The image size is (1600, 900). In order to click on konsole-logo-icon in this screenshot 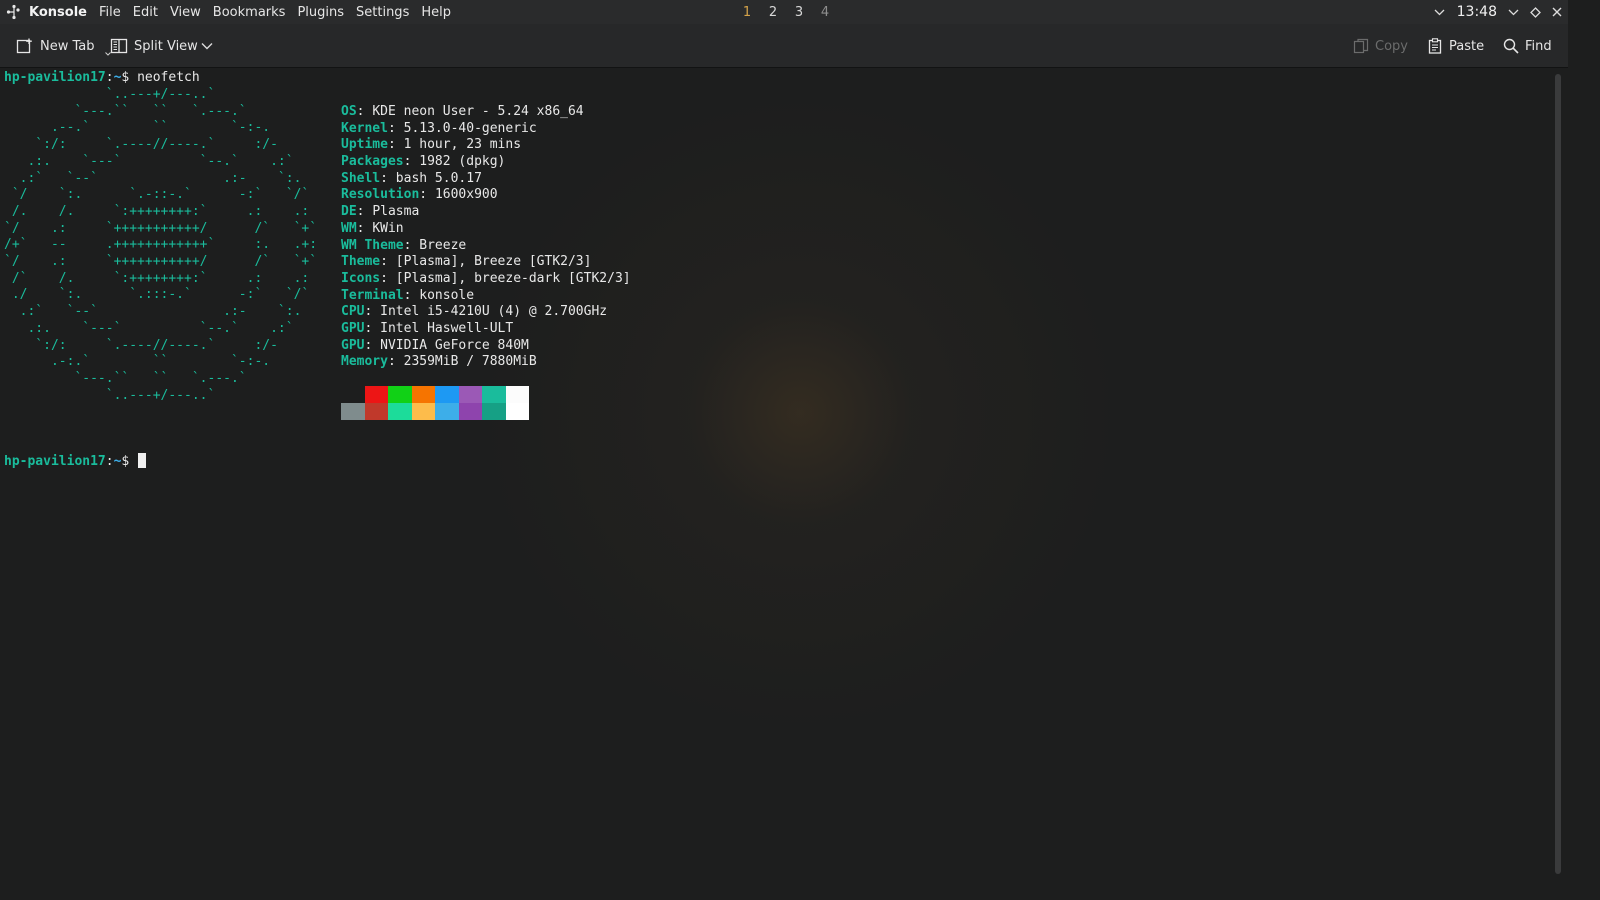, I will do `click(13, 12)`.